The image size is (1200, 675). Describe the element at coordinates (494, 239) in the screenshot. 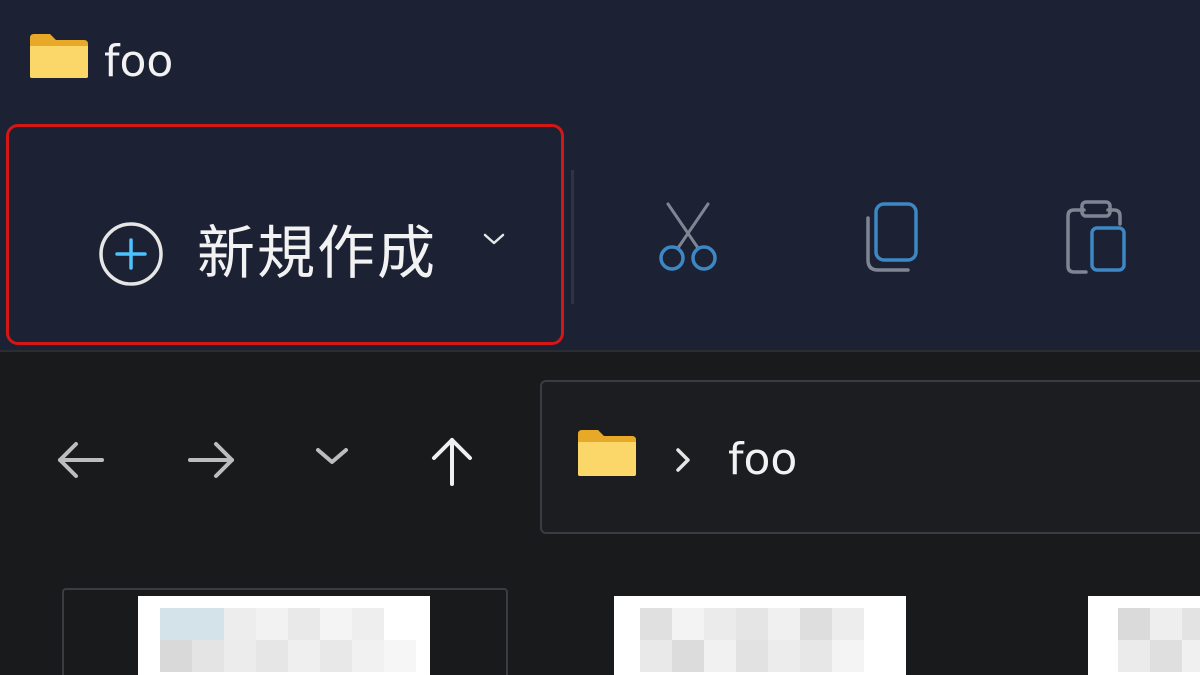

I see `chevron-down-icon` at that location.